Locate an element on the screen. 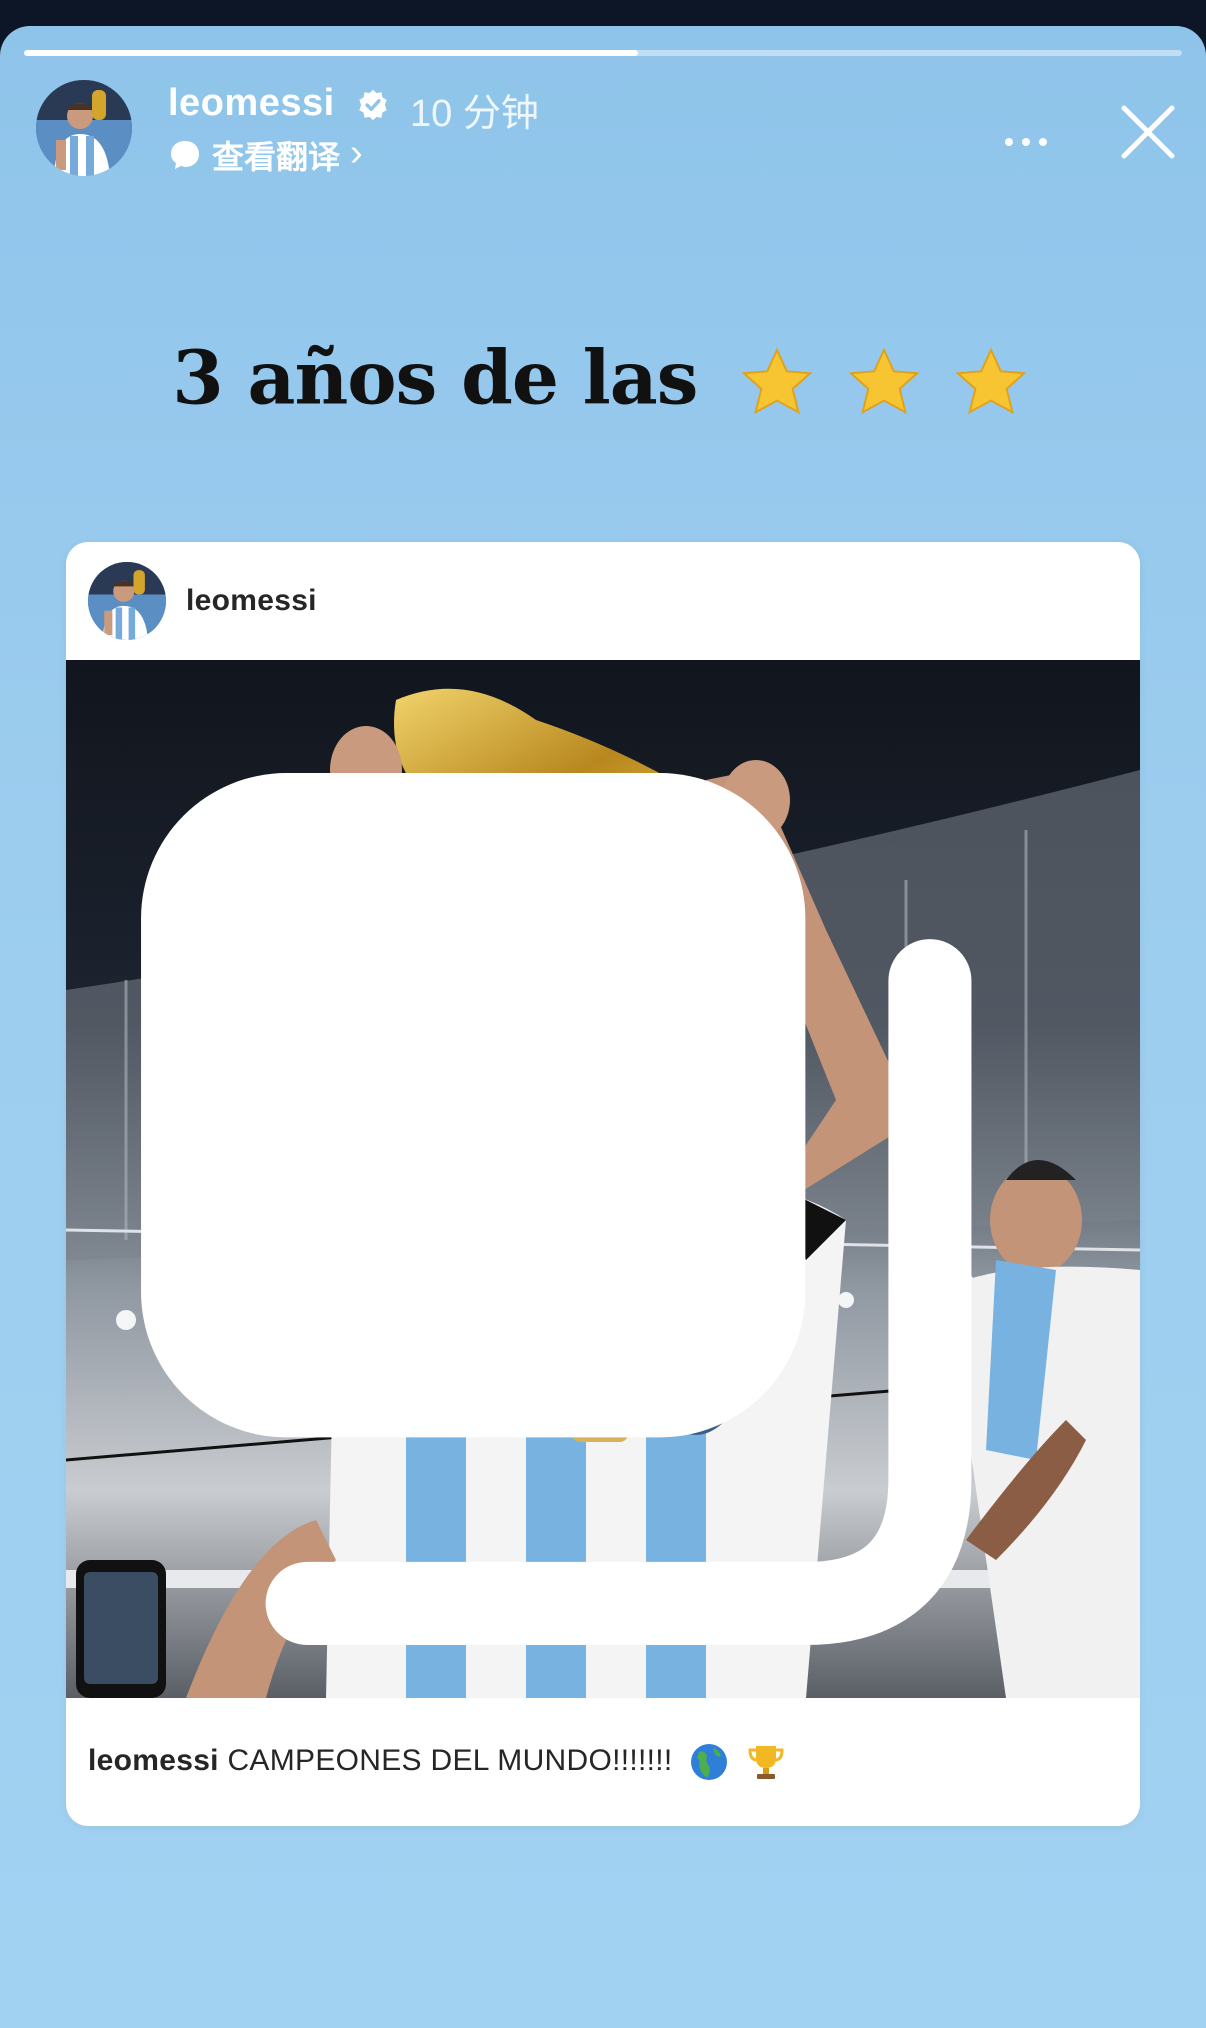  profile-avatar is located at coordinates (84, 128).